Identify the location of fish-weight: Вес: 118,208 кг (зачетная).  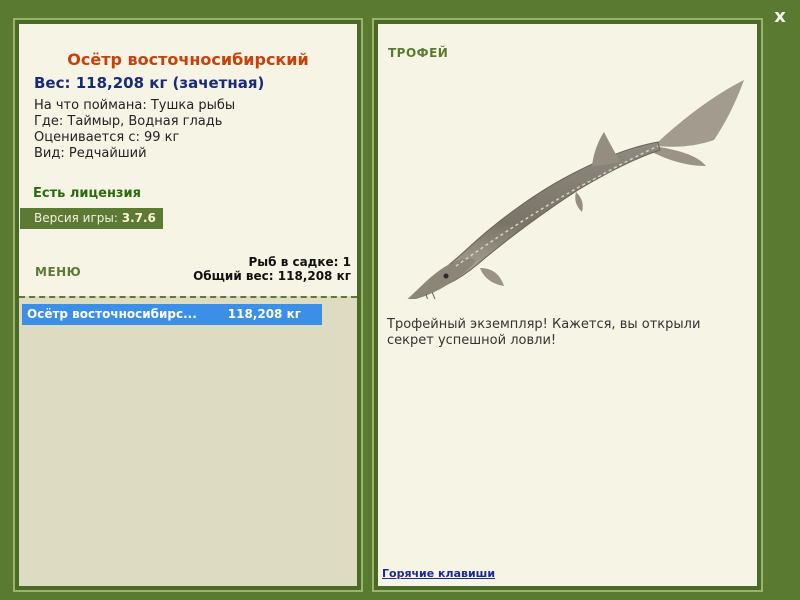
(149, 83).